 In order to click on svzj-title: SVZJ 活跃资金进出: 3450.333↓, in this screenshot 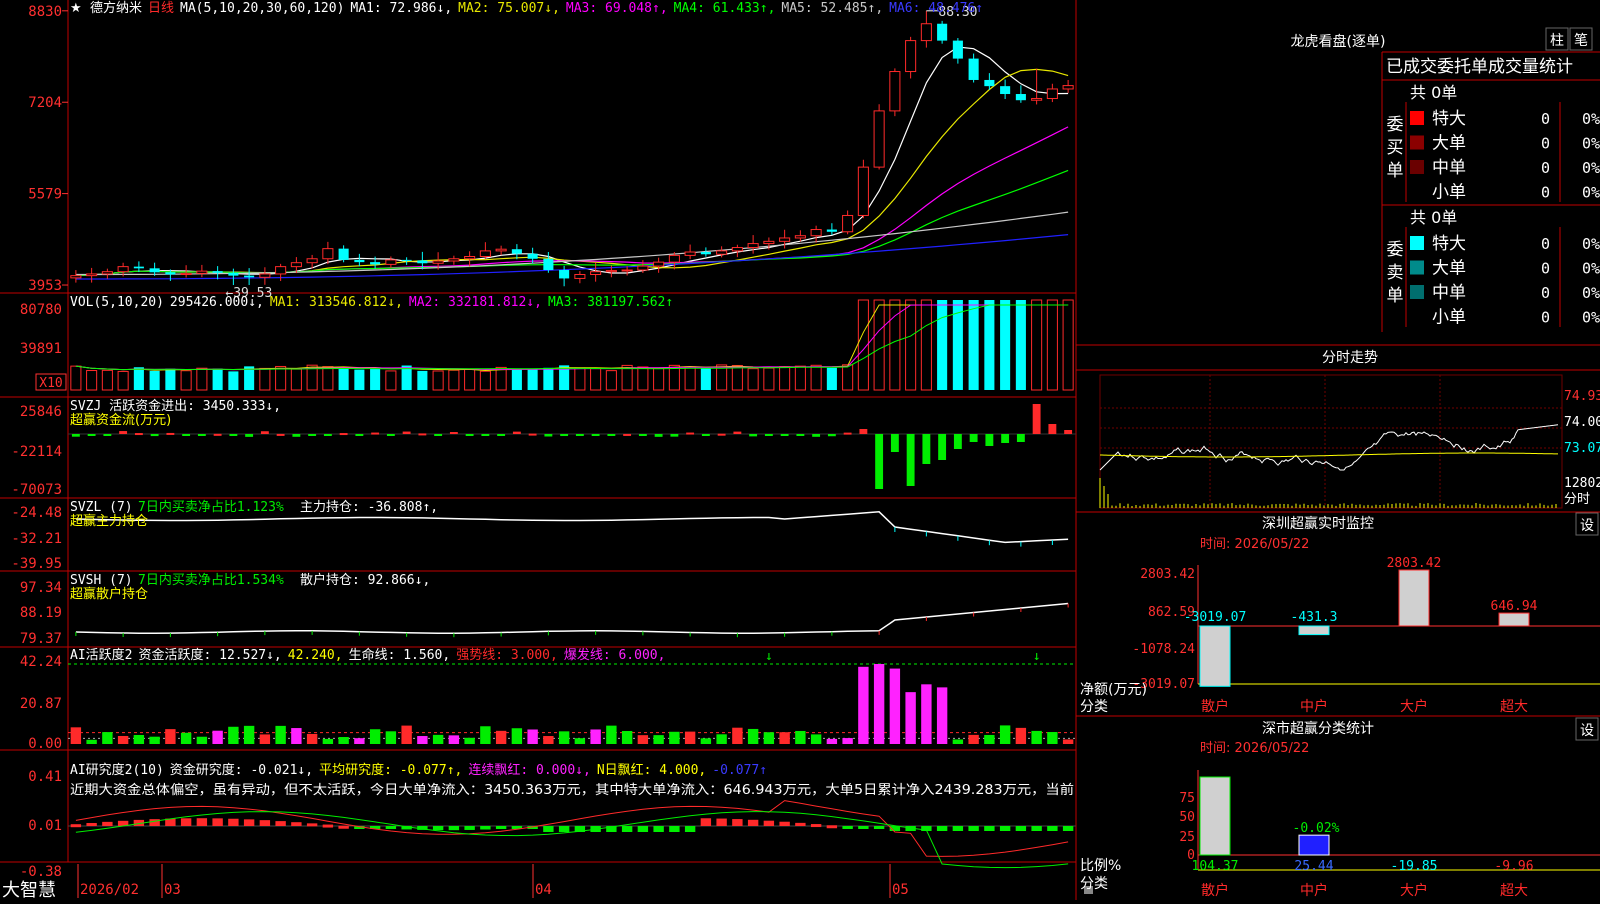, I will do `click(175, 406)`.